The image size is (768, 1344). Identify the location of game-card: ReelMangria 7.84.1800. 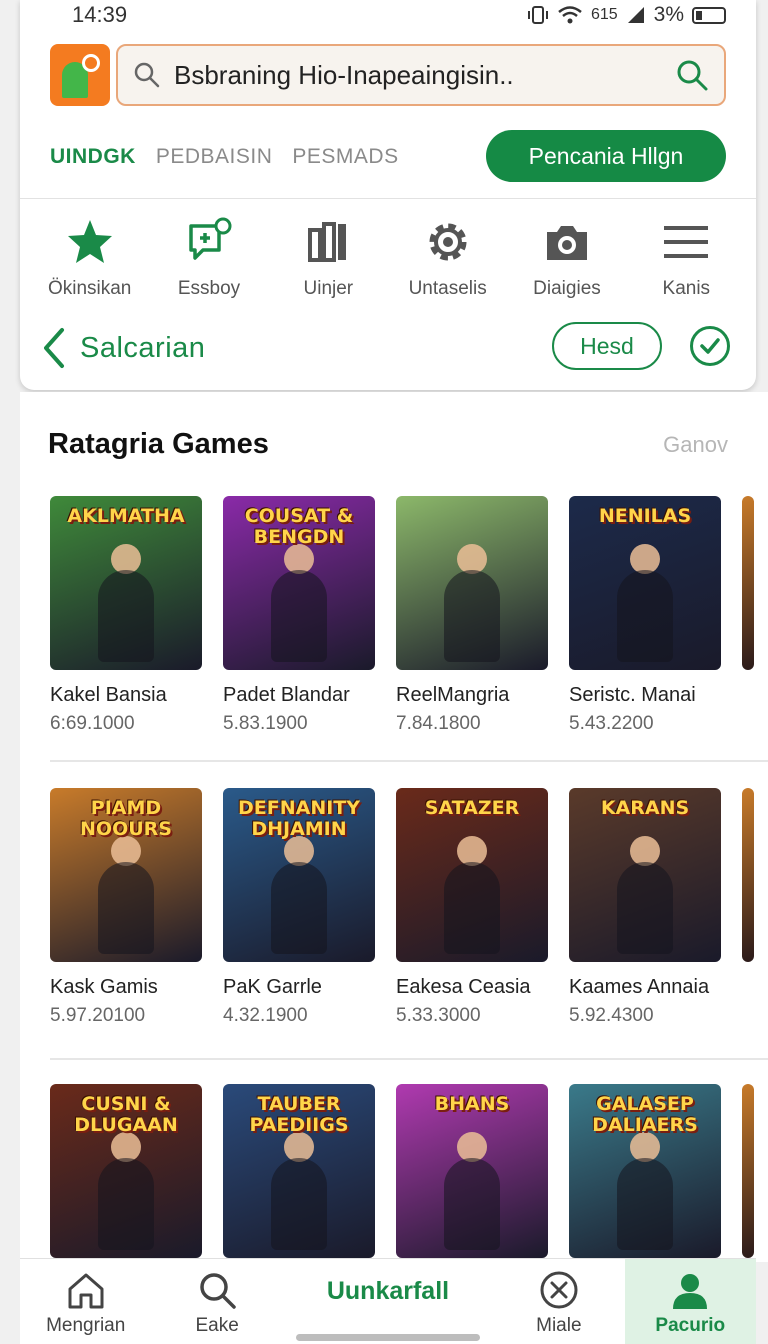
(472, 615).